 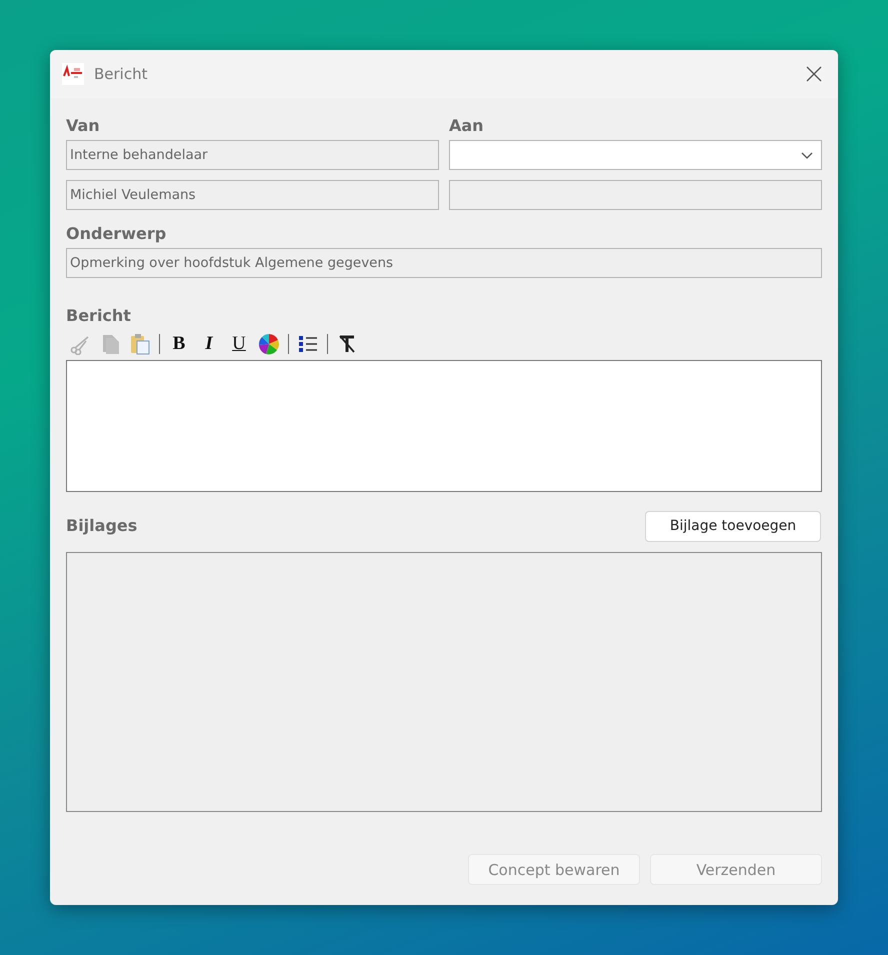 I want to click on to-label: Aan, so click(x=467, y=126).